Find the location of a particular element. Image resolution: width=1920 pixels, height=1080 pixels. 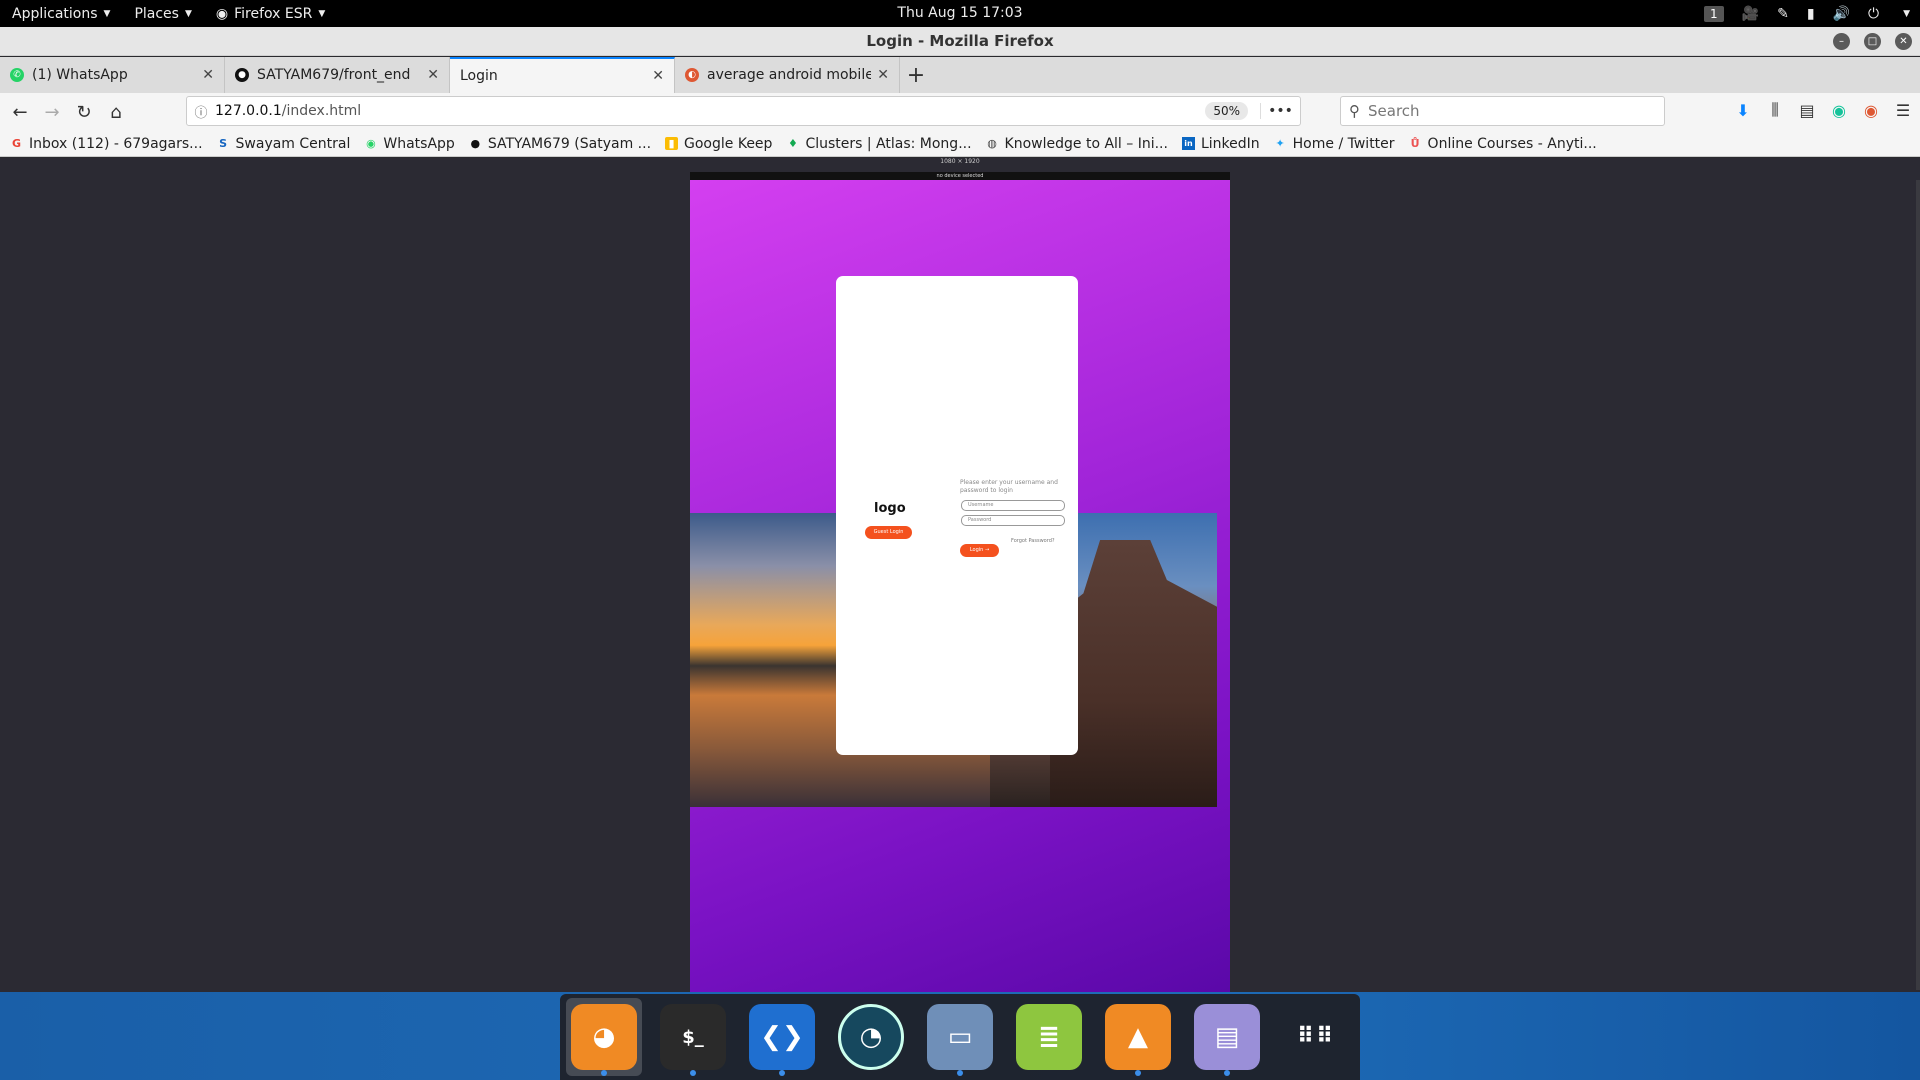

keep-icon: ▮ is located at coordinates (672, 143).